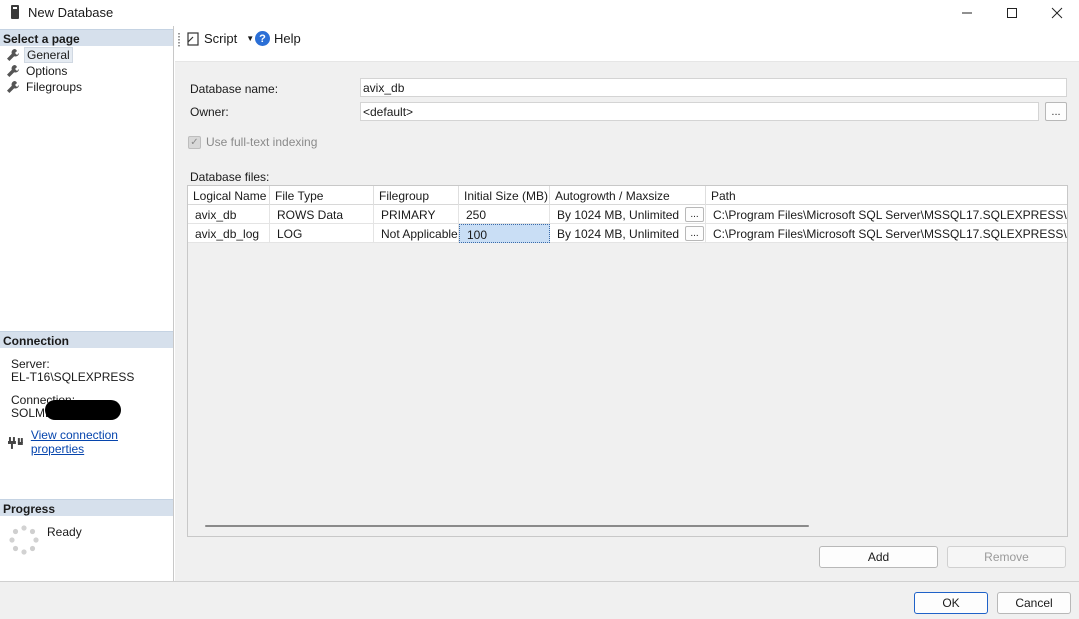 The height and width of the screenshot is (619, 1079). Describe the element at coordinates (15, 12) in the screenshot. I see `database-icon` at that location.